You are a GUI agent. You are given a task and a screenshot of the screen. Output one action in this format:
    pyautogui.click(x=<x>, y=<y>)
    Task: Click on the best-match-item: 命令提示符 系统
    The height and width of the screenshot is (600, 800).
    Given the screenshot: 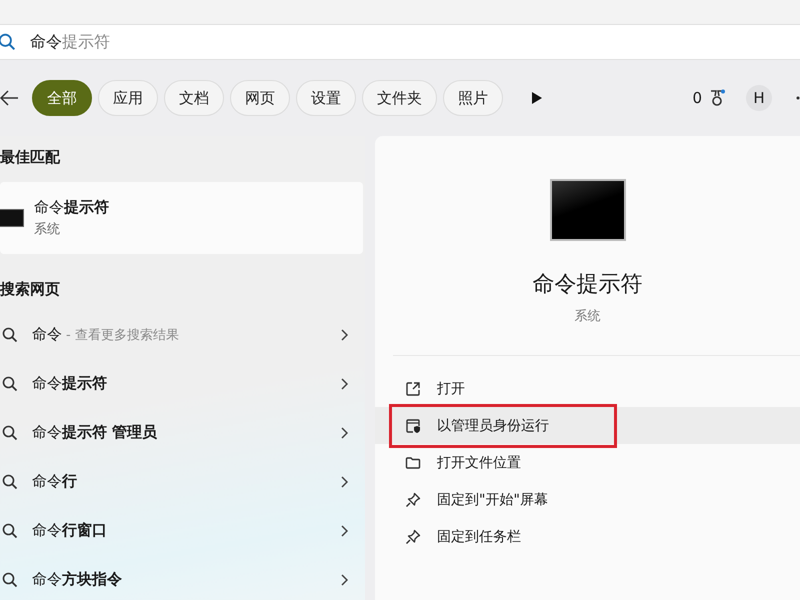 What is the action you would take?
    pyautogui.click(x=181, y=218)
    